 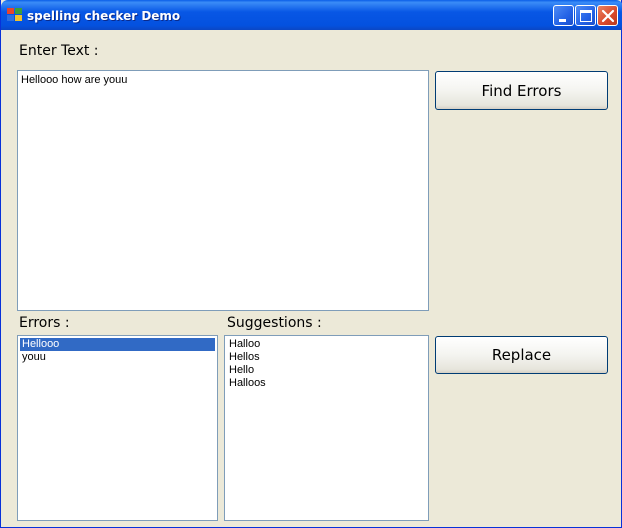 I want to click on errors-listbox: Hellooo youu, so click(x=117, y=428).